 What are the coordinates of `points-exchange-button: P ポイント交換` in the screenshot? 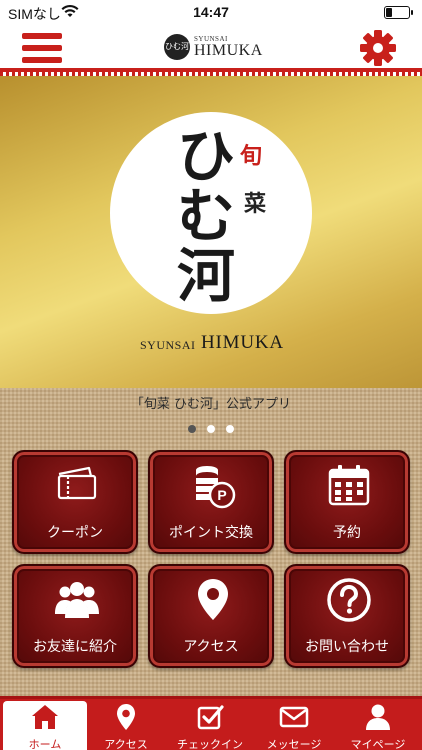 It's located at (211, 502).